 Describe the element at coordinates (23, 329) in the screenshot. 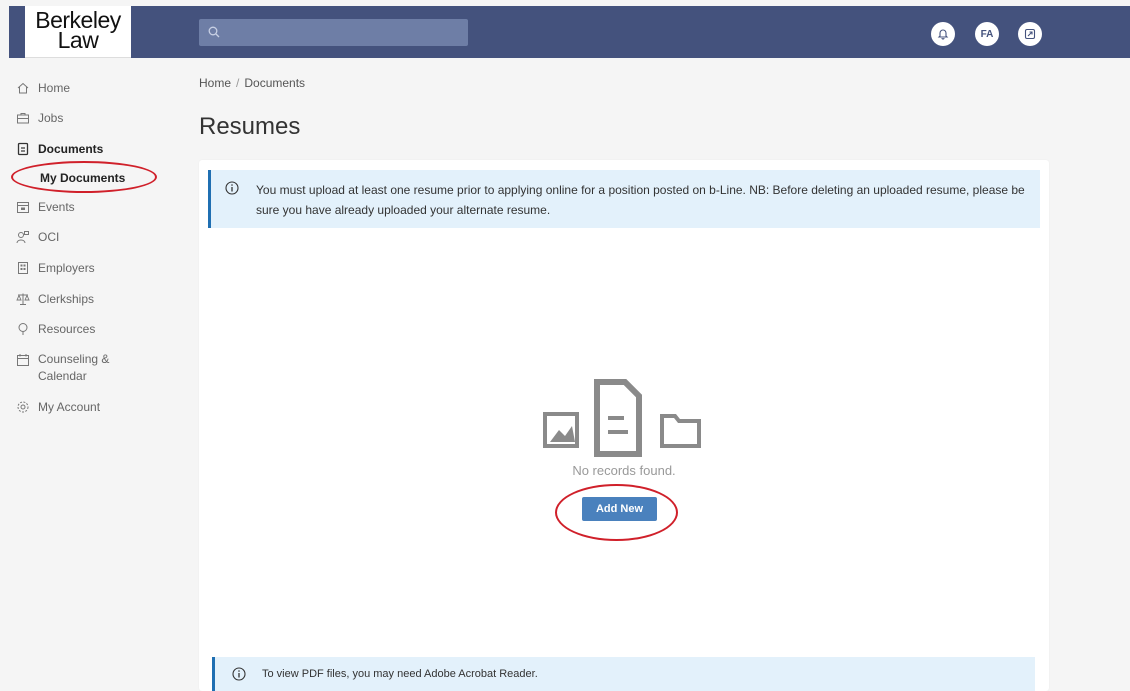

I see `lightbulb-icon` at that location.